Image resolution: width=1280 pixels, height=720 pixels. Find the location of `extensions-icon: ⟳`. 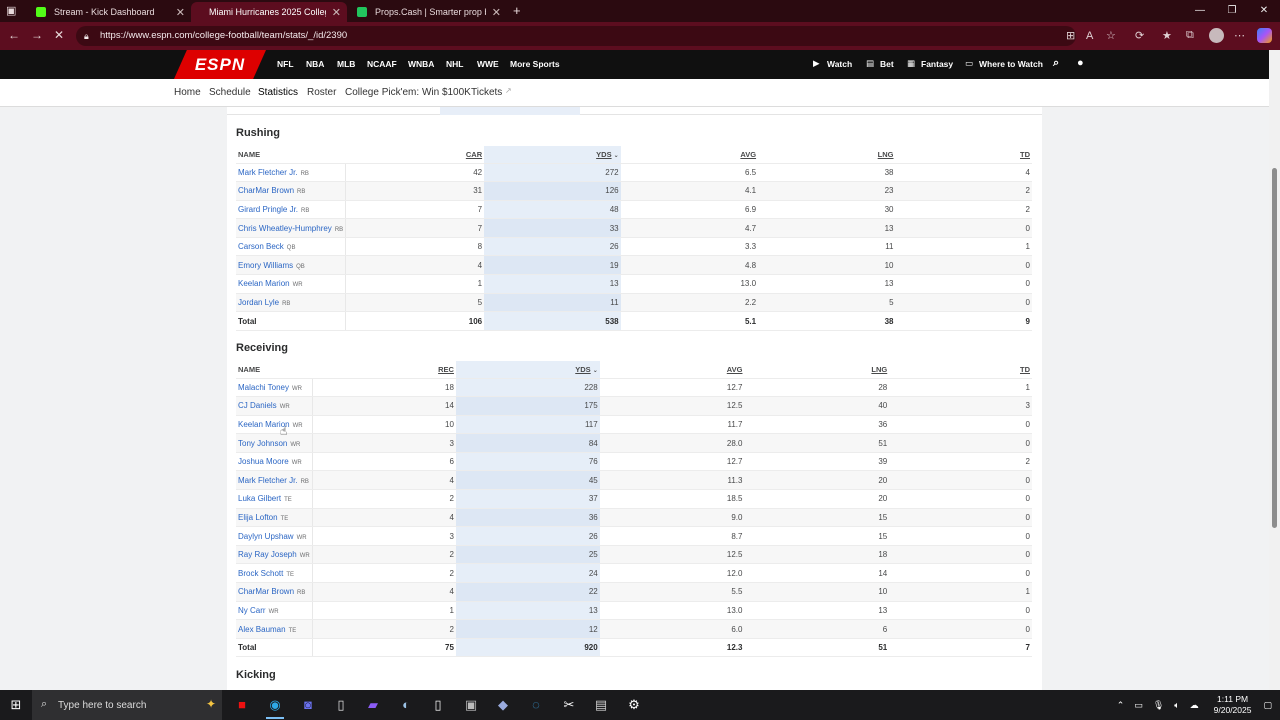

extensions-icon: ⟳ is located at coordinates (1139, 35).